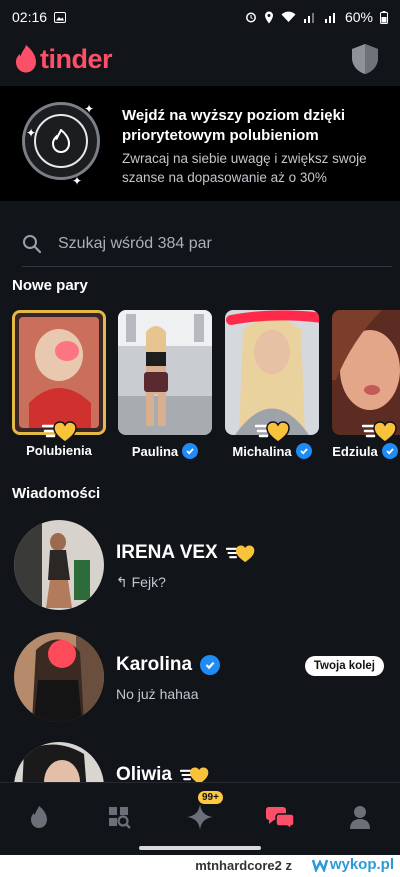 This screenshot has height=877, width=400. I want to click on blurred-photo, so click(59, 372).